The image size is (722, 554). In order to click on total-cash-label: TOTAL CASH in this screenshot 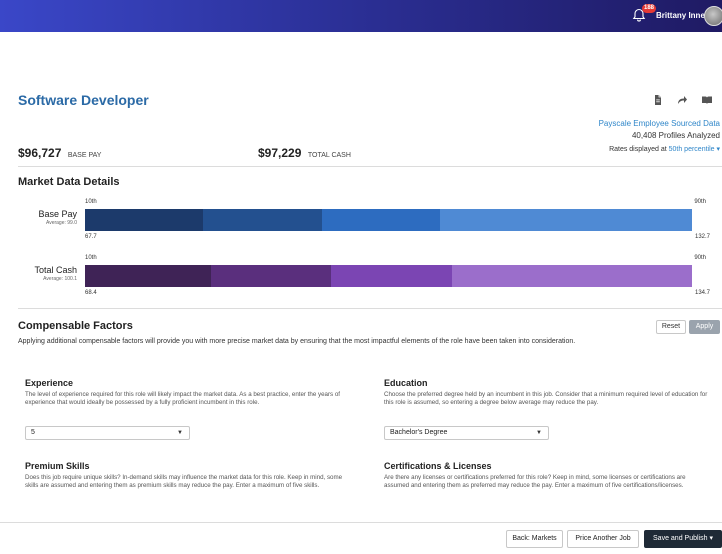, I will do `click(329, 155)`.